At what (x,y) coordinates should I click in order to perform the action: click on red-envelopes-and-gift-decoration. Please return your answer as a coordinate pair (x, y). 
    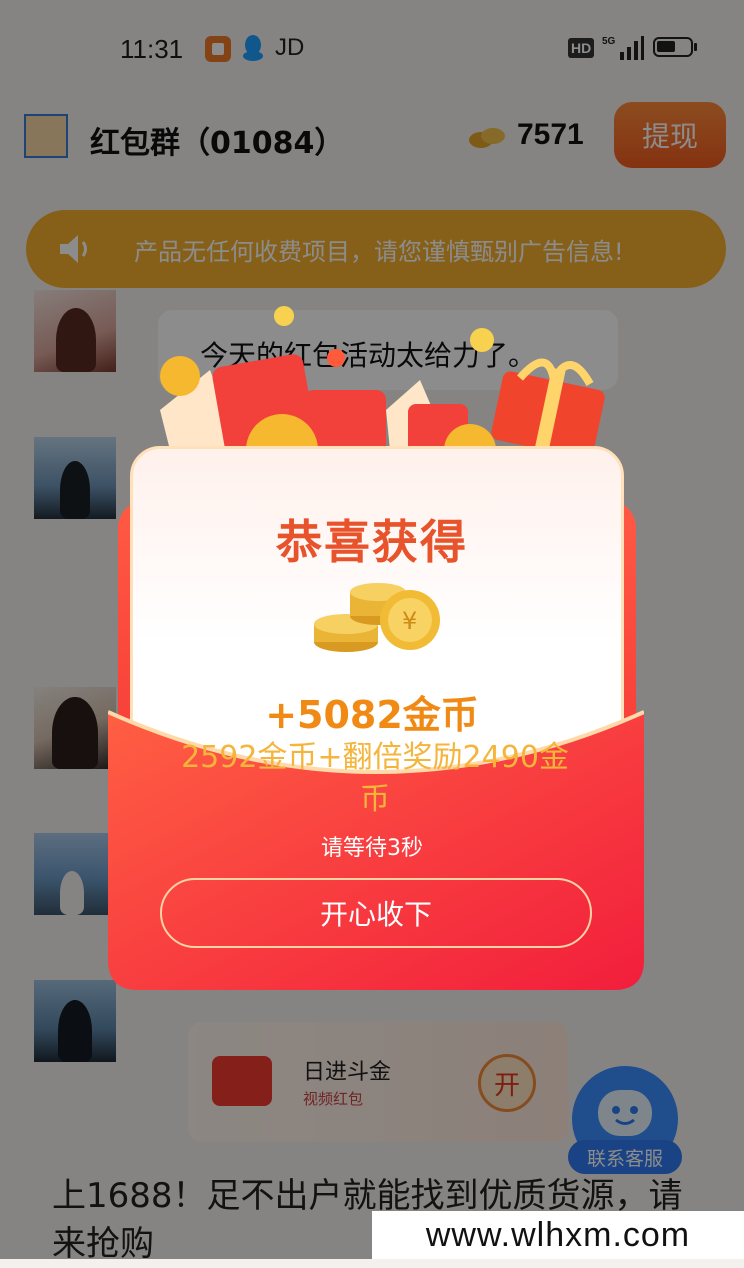
    Looking at the image, I should click on (382, 383).